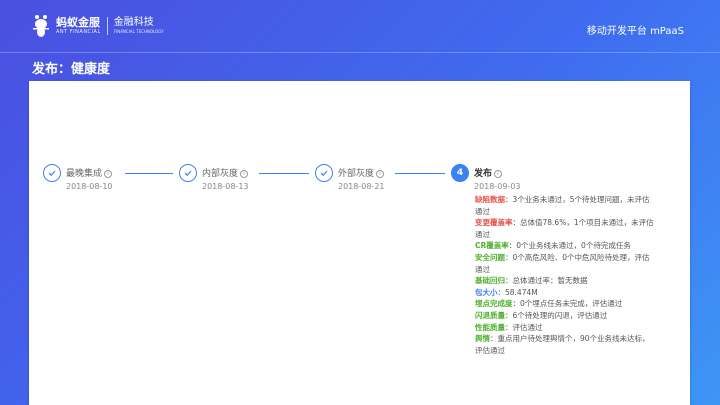 The image size is (720, 405). I want to click on detail-label: 基础回归, so click(490, 280).